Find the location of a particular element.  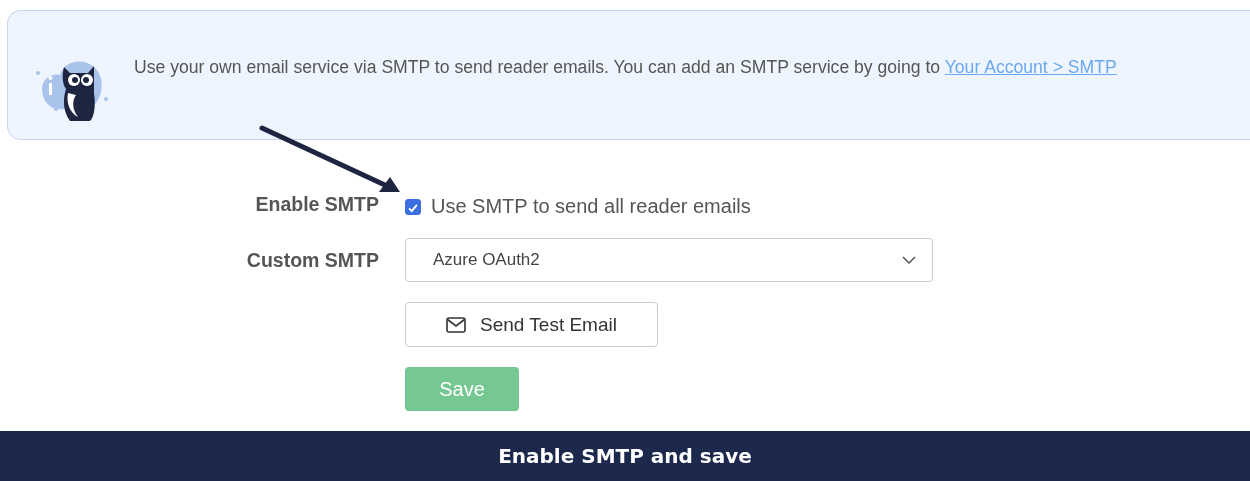

envelope-icon is located at coordinates (456, 324).